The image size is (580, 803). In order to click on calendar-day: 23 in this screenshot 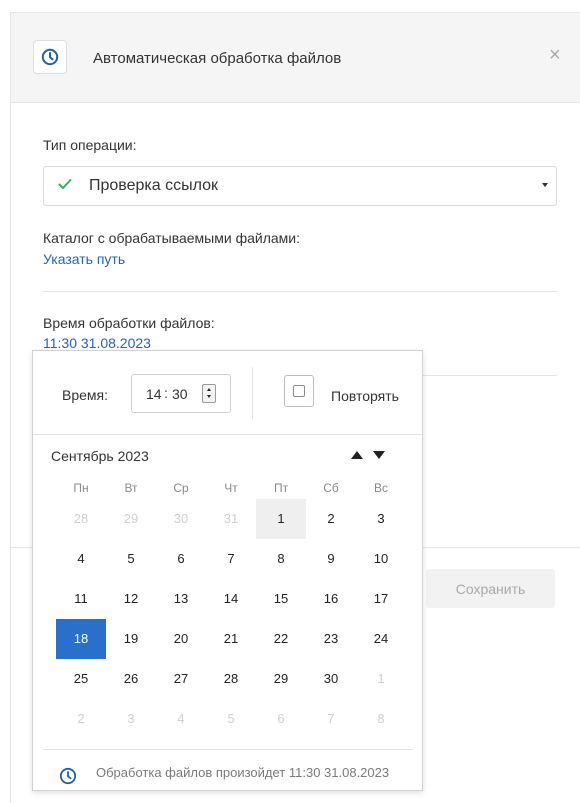, I will do `click(331, 639)`.